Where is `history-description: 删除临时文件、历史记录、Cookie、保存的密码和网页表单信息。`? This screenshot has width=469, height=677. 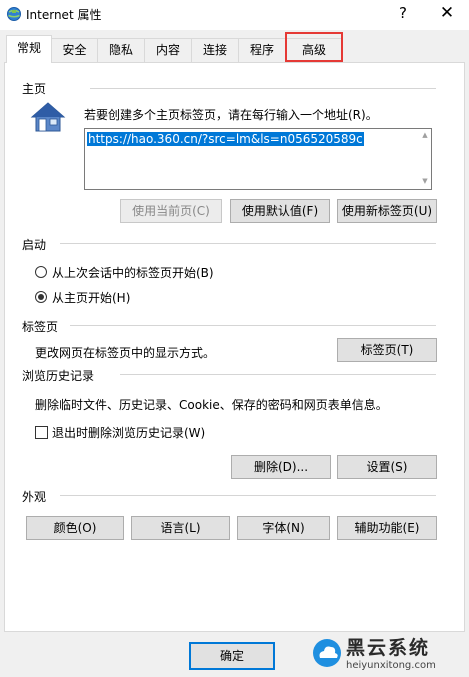
history-description: 删除临时文件、历史记录、Cookie、保存的密码和网页表单信息。 is located at coordinates (211, 405).